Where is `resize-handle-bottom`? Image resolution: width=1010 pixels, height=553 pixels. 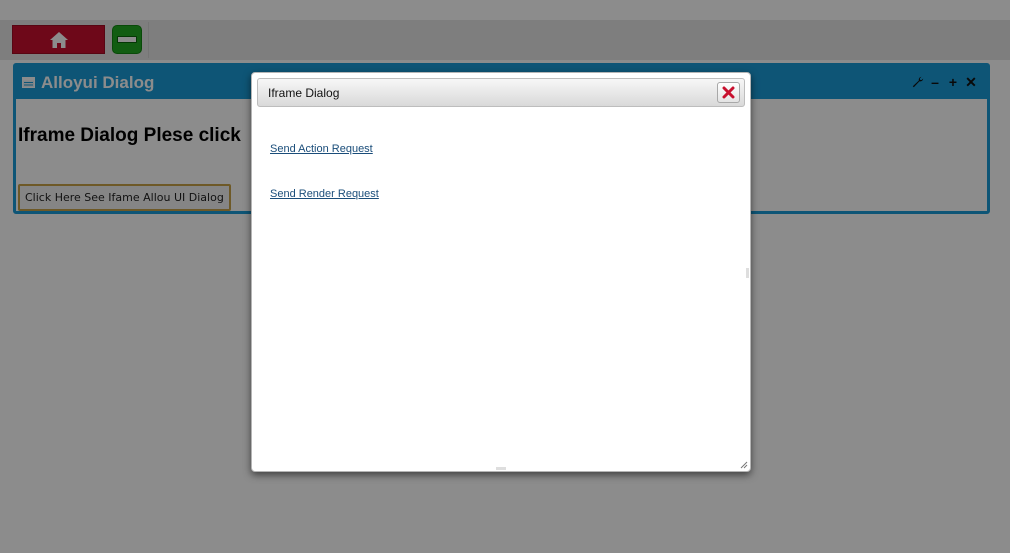 resize-handle-bottom is located at coordinates (501, 468).